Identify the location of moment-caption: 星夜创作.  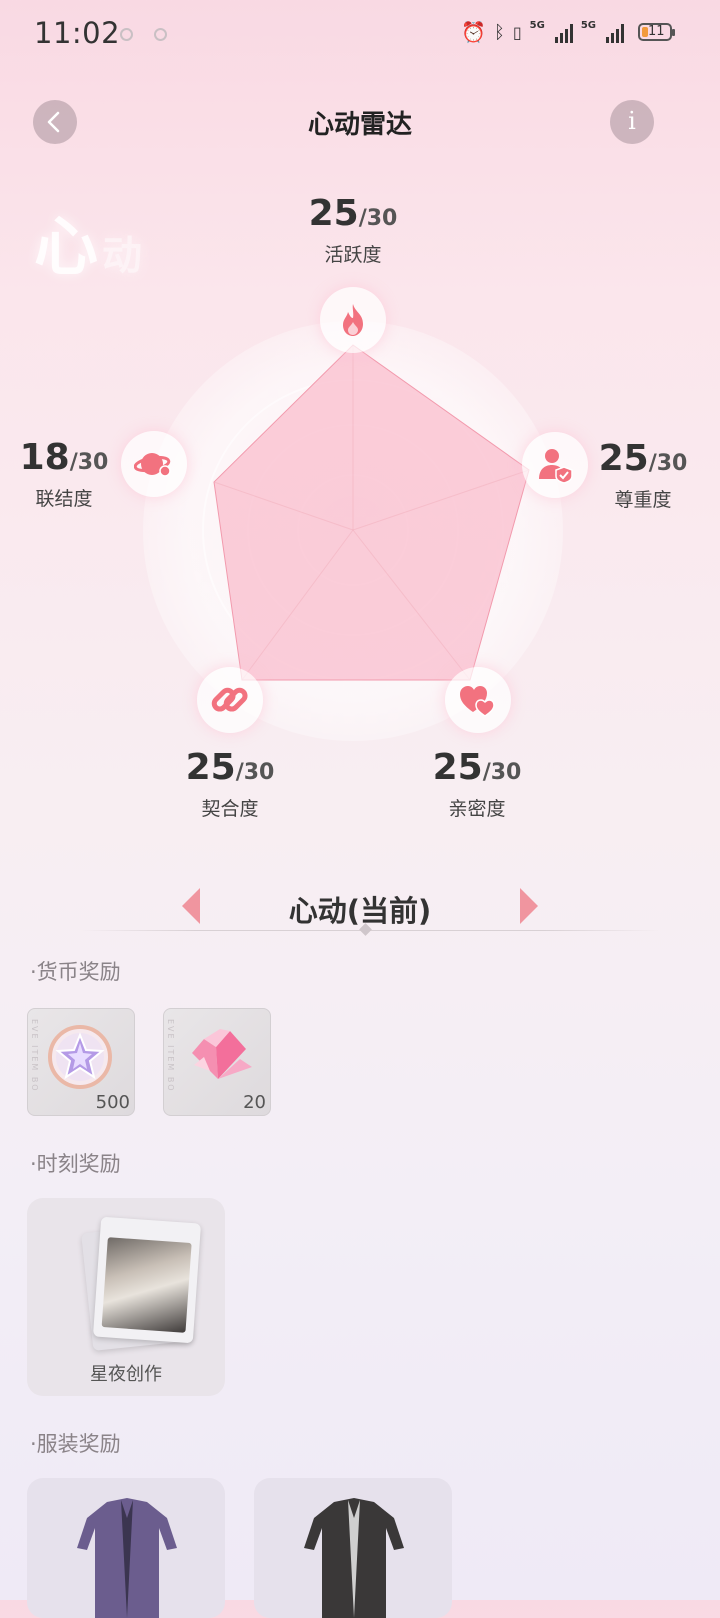
(126, 1374).